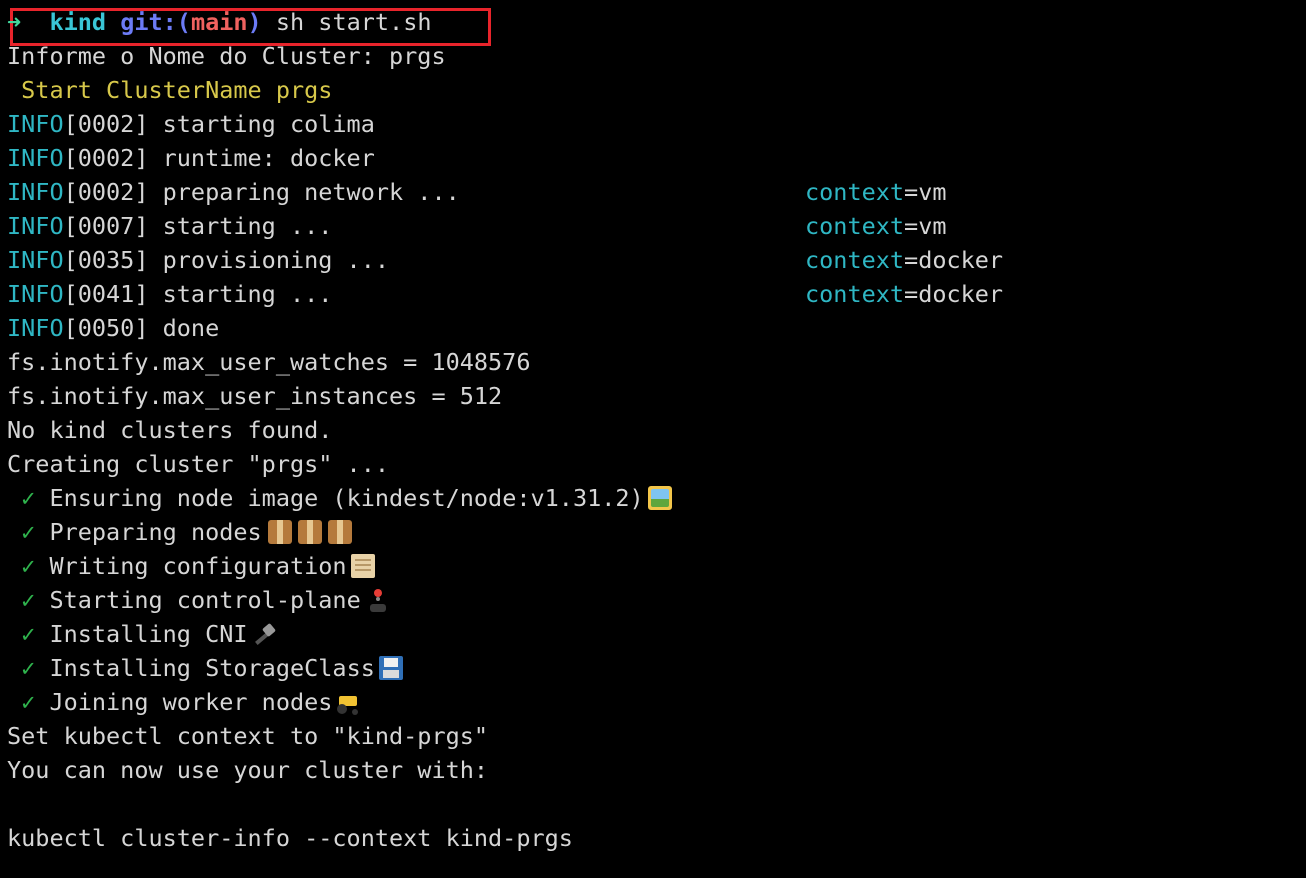 The height and width of the screenshot is (878, 1306). I want to click on log-line: INFO[0002] starting colima, so click(652, 124).